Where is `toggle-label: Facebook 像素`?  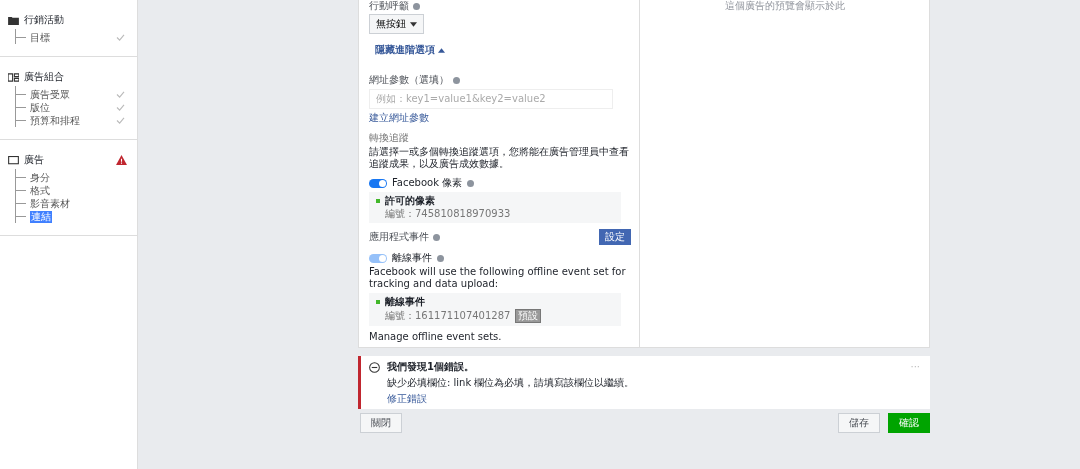
toggle-label: Facebook 像素 is located at coordinates (427, 183).